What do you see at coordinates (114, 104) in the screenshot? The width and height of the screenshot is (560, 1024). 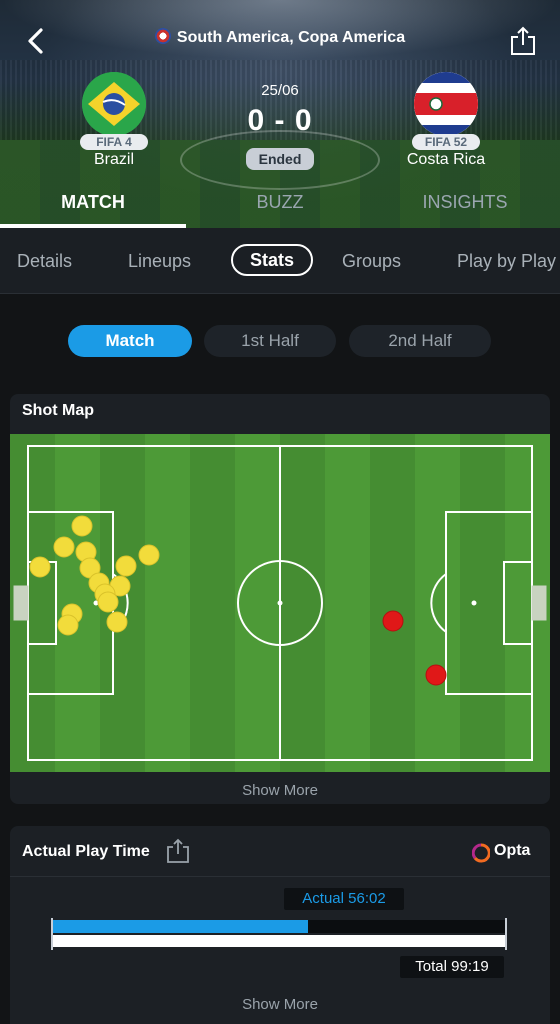 I see `brazil-flag-icon` at bounding box center [114, 104].